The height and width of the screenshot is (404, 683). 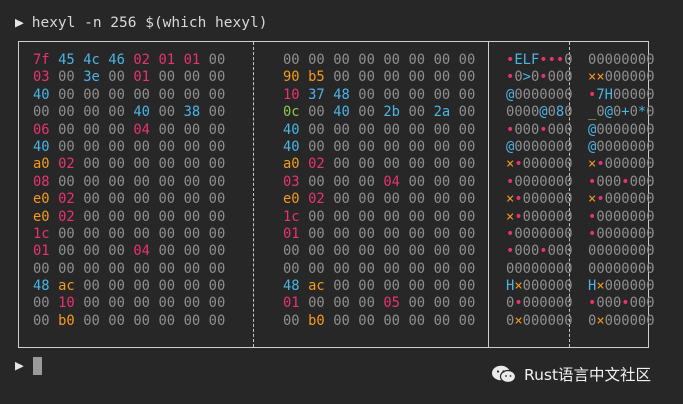 I want to click on hex-byte: 45, so click(x=66, y=60).